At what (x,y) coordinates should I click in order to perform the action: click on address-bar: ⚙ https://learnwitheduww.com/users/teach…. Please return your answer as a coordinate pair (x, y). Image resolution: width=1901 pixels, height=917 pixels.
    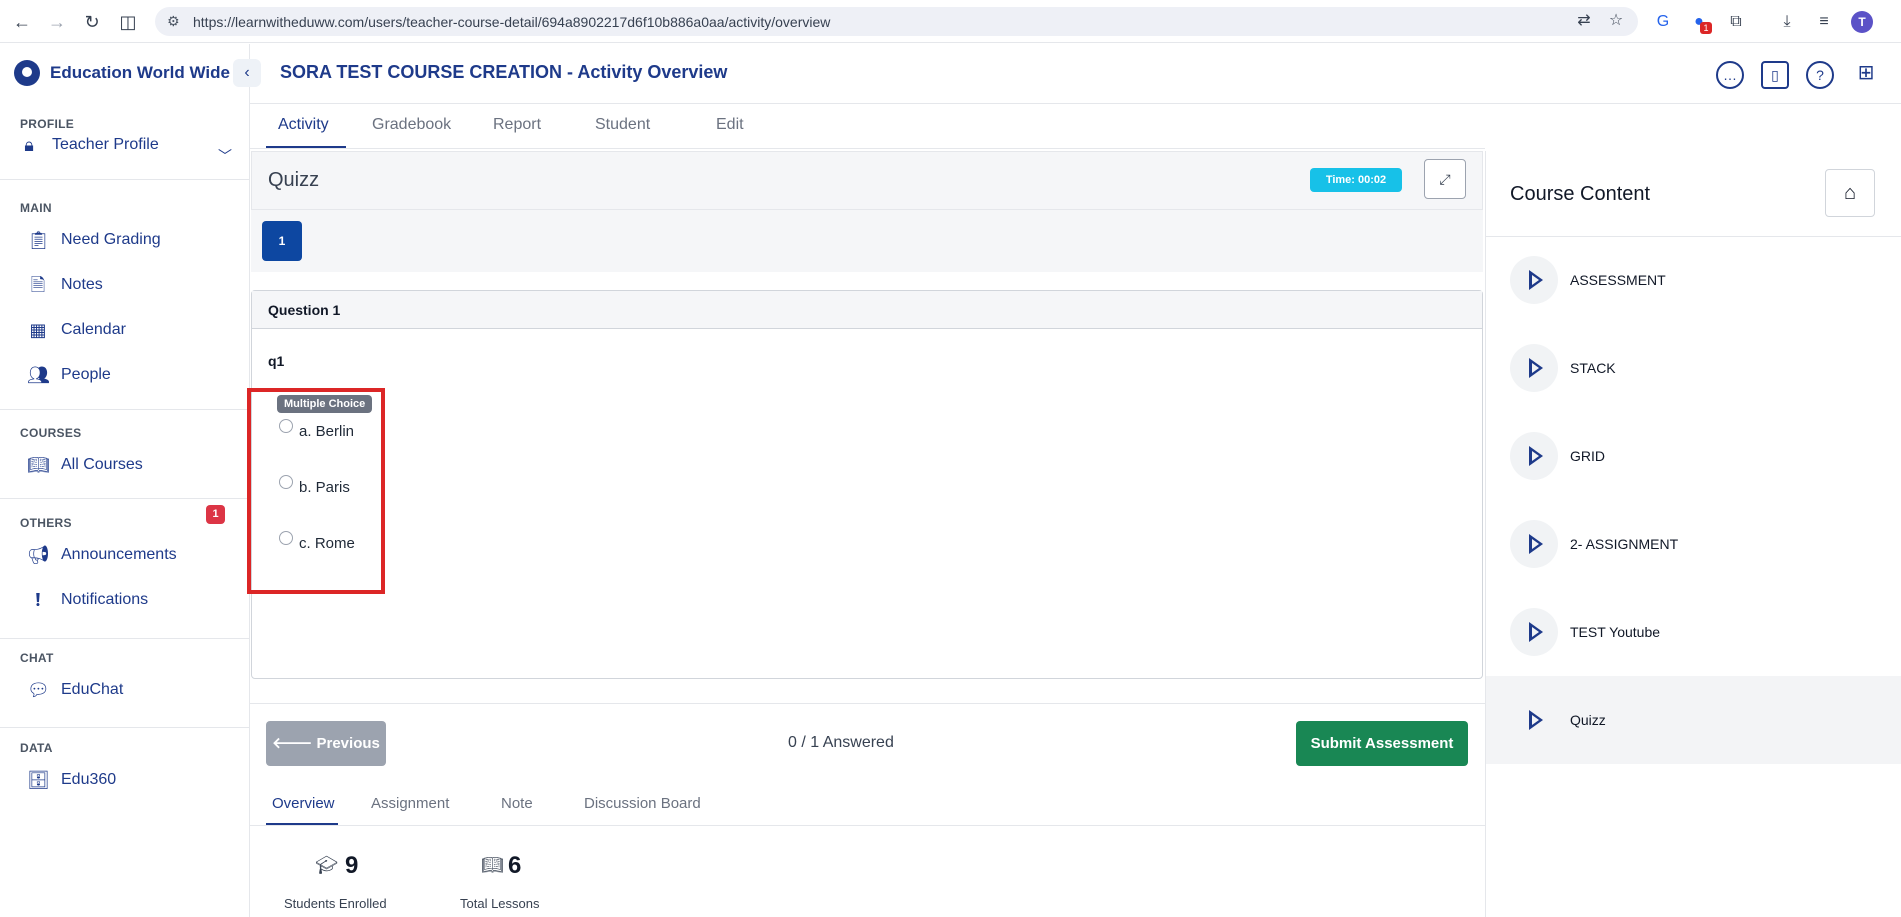
    Looking at the image, I should click on (896, 21).